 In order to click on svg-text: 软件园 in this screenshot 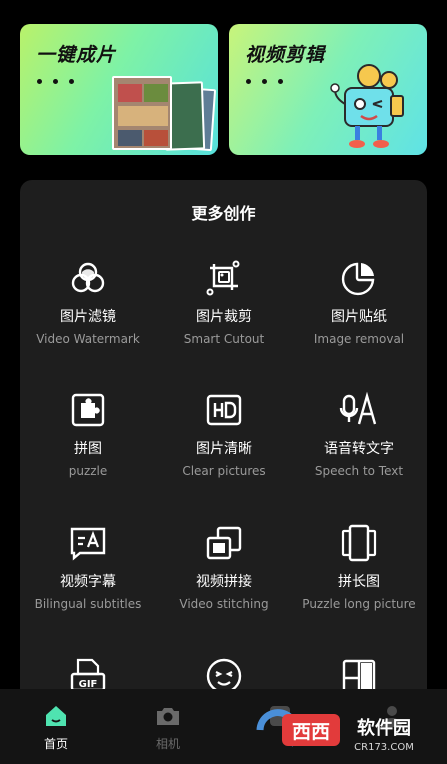, I will do `click(384, 728)`.